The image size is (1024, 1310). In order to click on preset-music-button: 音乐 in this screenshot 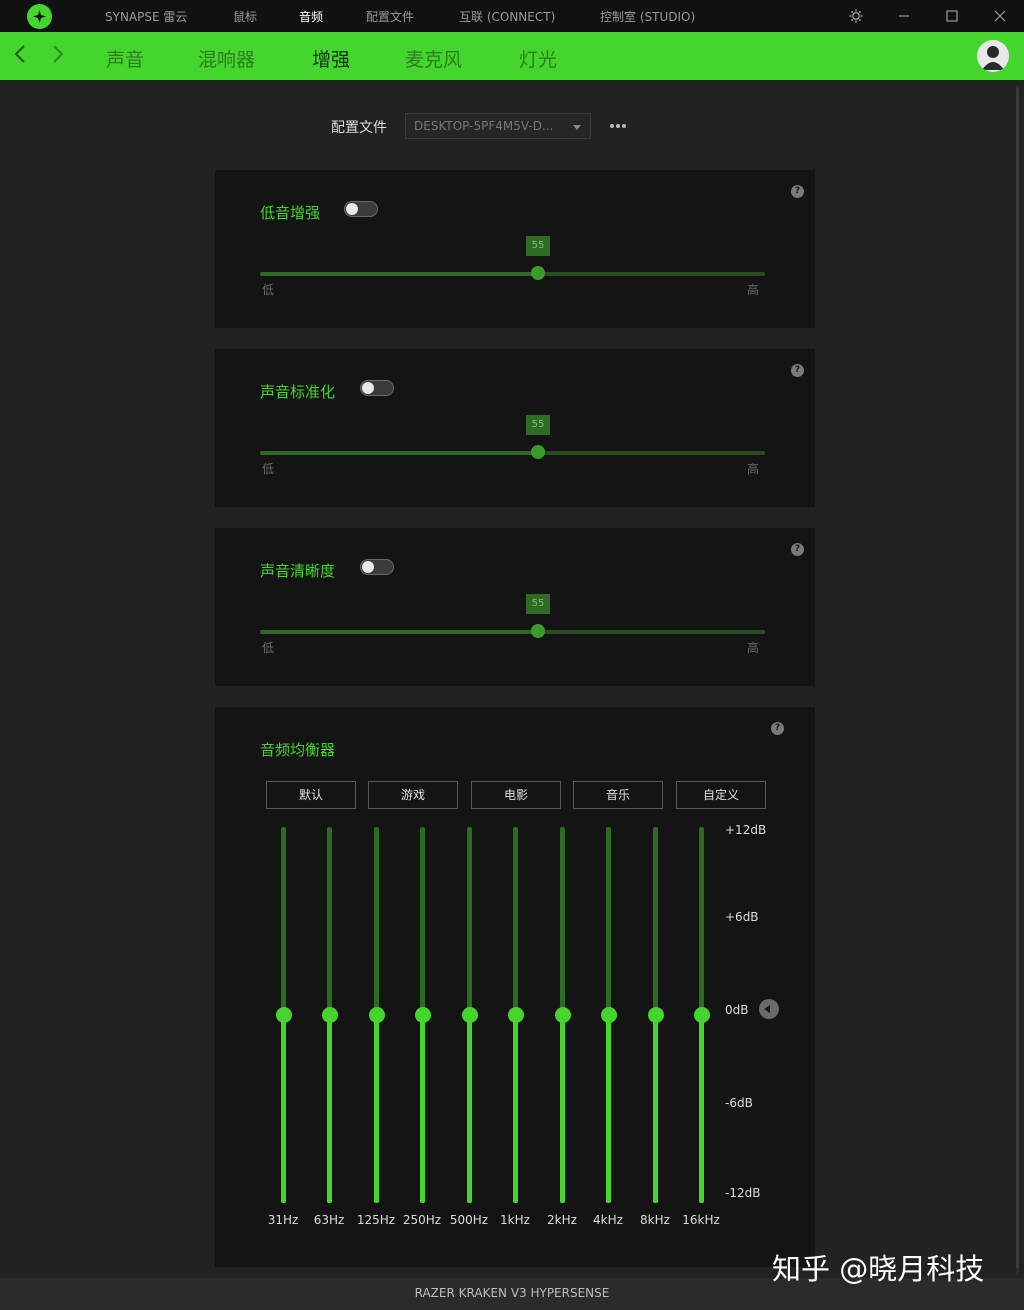, I will do `click(618, 795)`.